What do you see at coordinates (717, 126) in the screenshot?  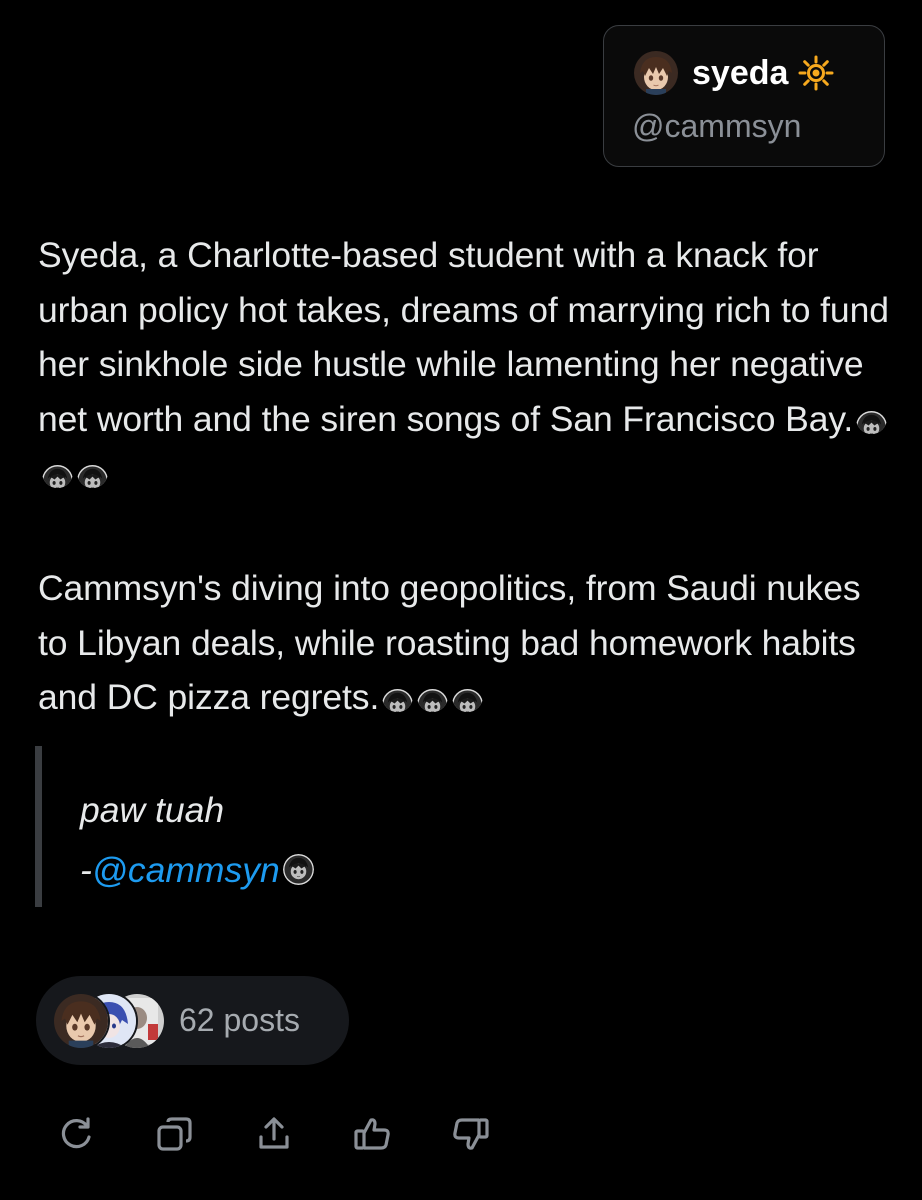 I see `profile-handle: @cammsyn` at bounding box center [717, 126].